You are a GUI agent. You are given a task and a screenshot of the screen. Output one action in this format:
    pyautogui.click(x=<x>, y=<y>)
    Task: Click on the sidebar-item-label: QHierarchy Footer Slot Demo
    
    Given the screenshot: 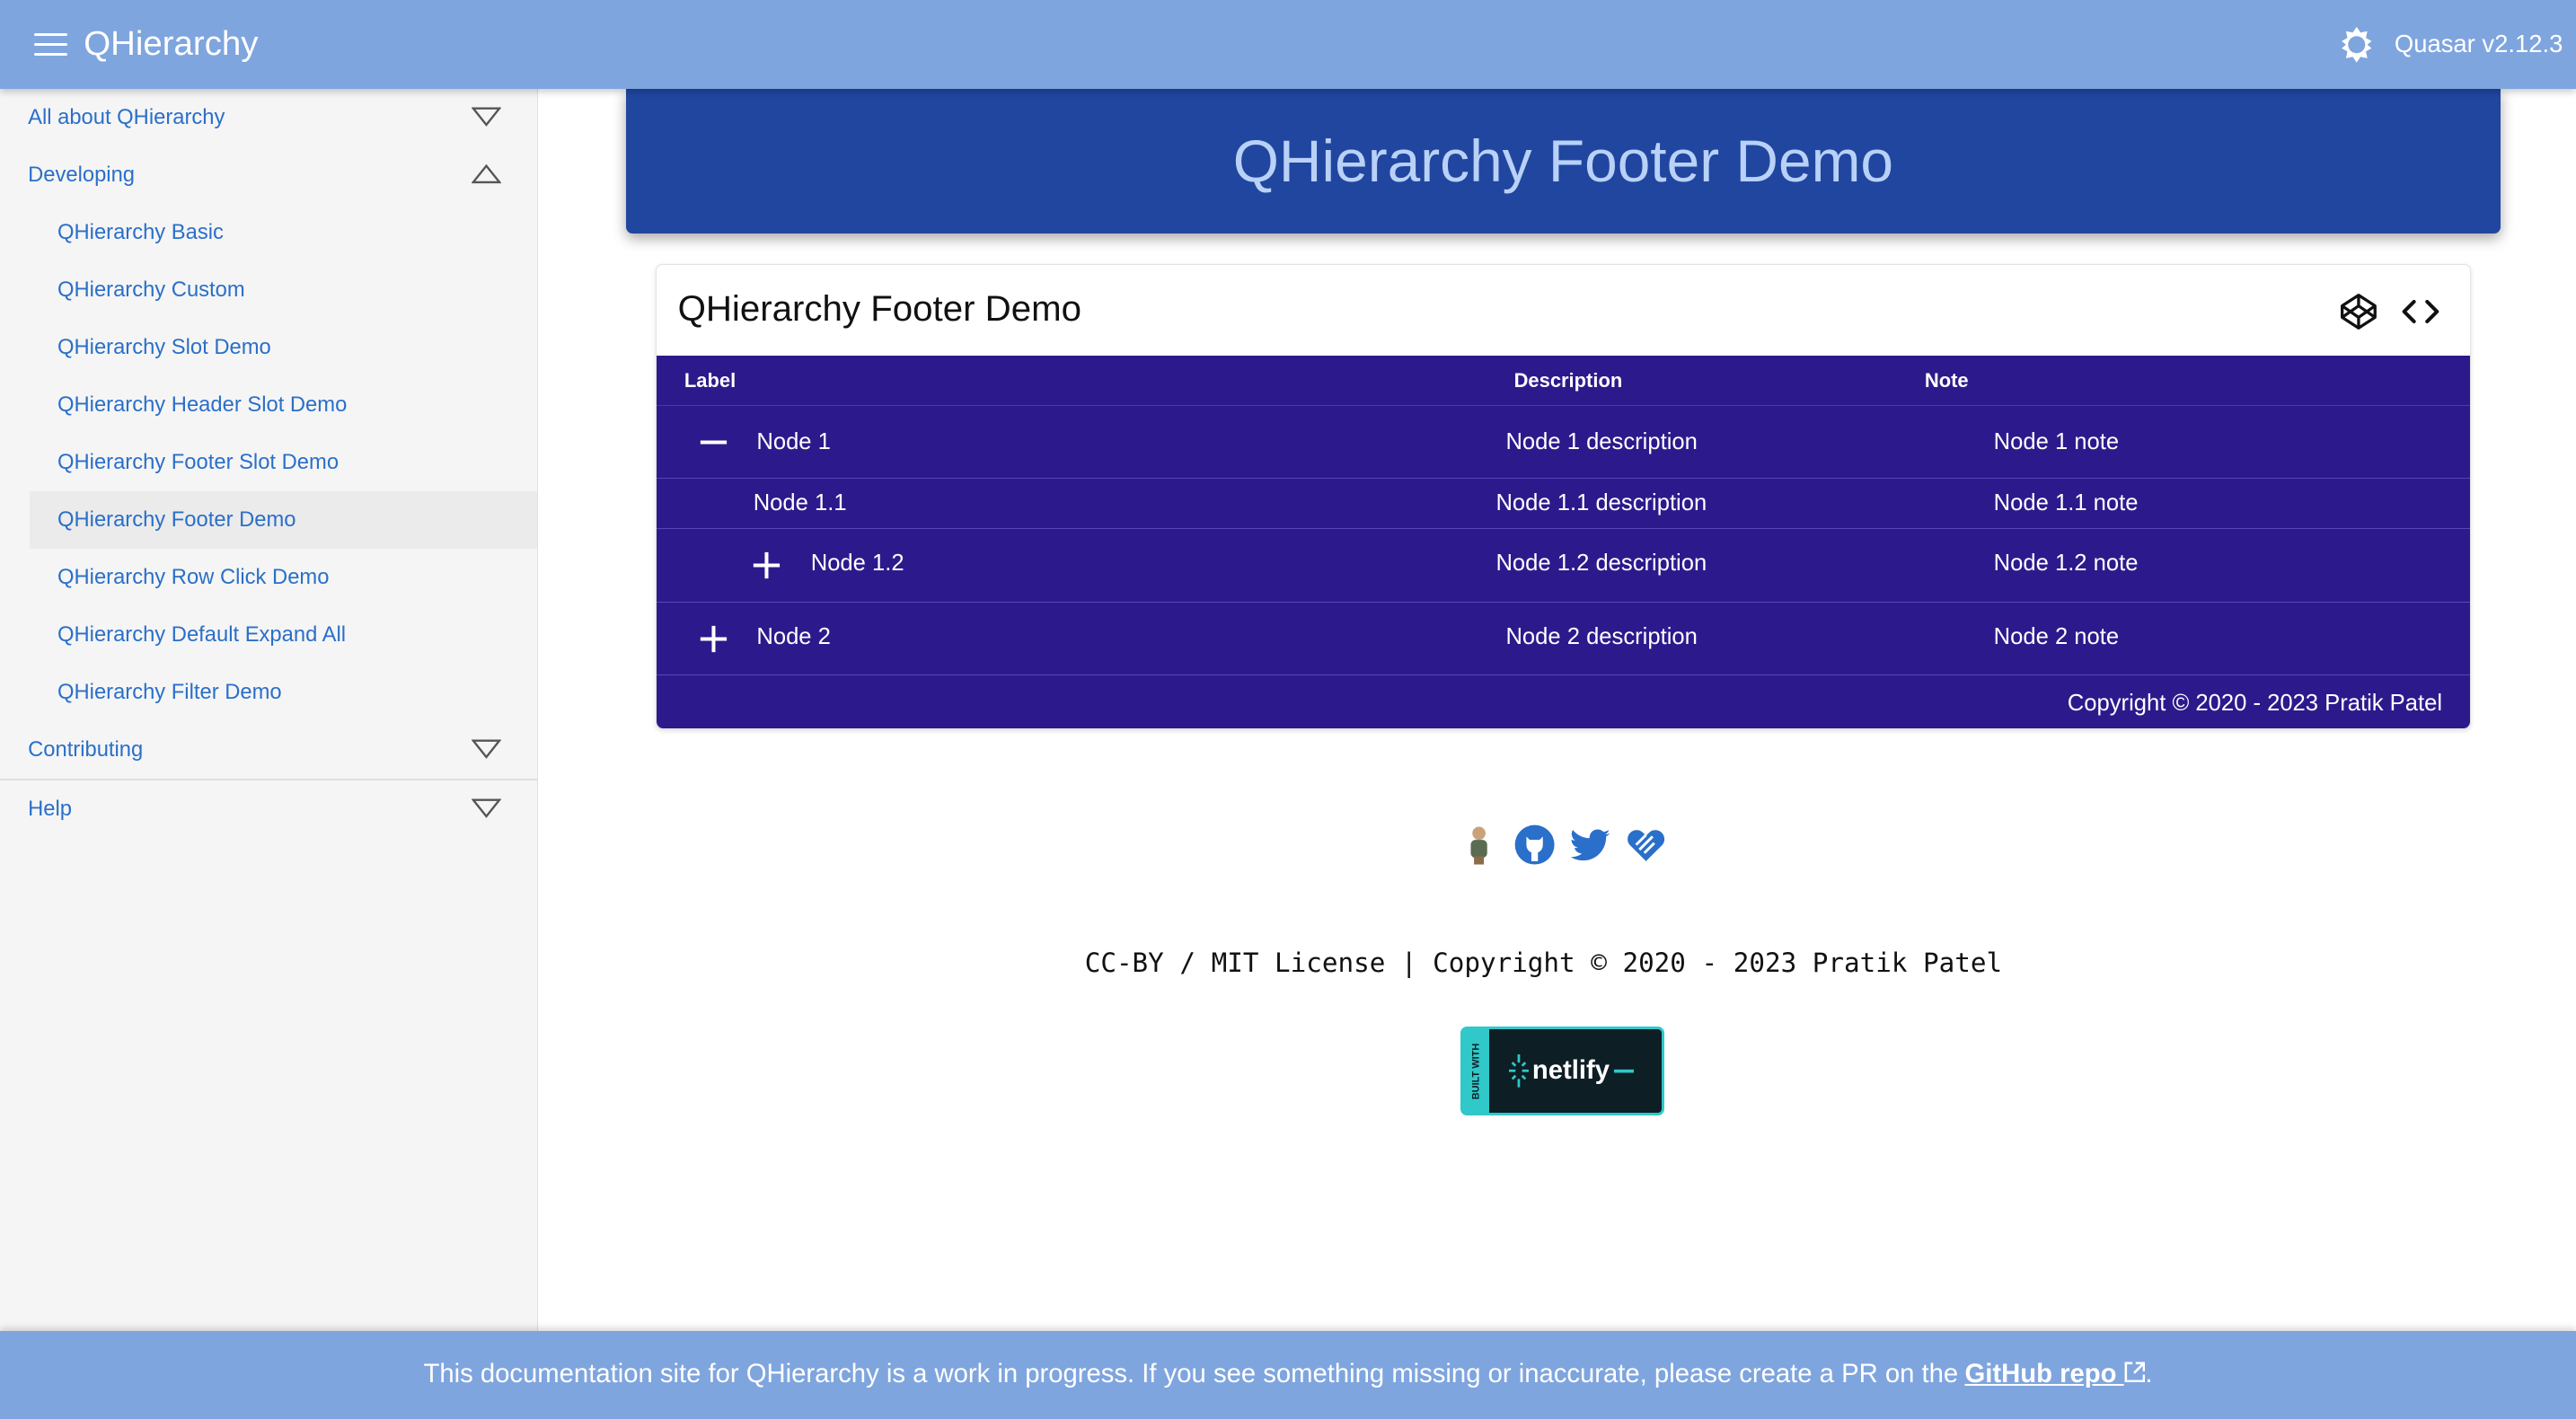 What is the action you would take?
    pyautogui.click(x=198, y=462)
    